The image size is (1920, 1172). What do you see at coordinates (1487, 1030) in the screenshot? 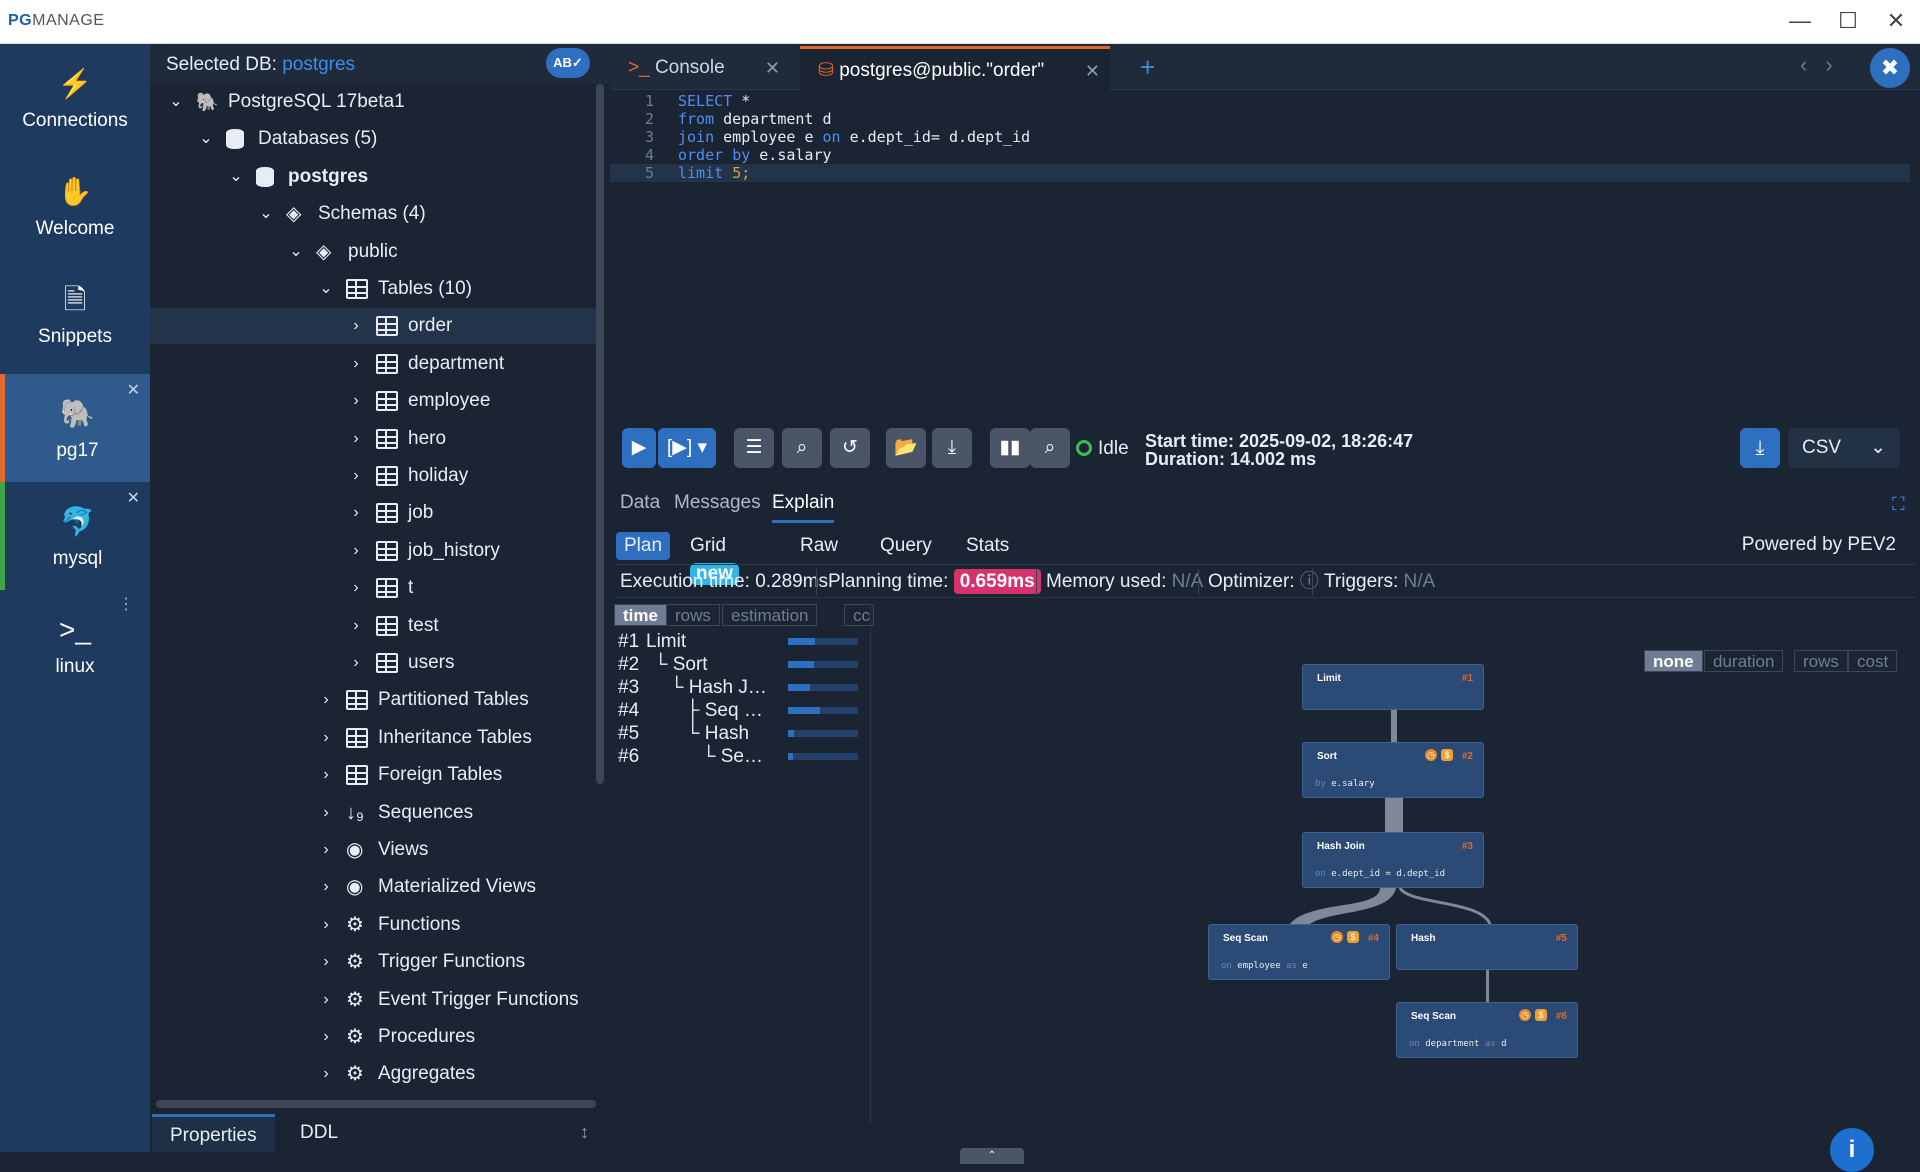
I see `plan-node: Seq Scan #6 ◷ $ on department as d` at bounding box center [1487, 1030].